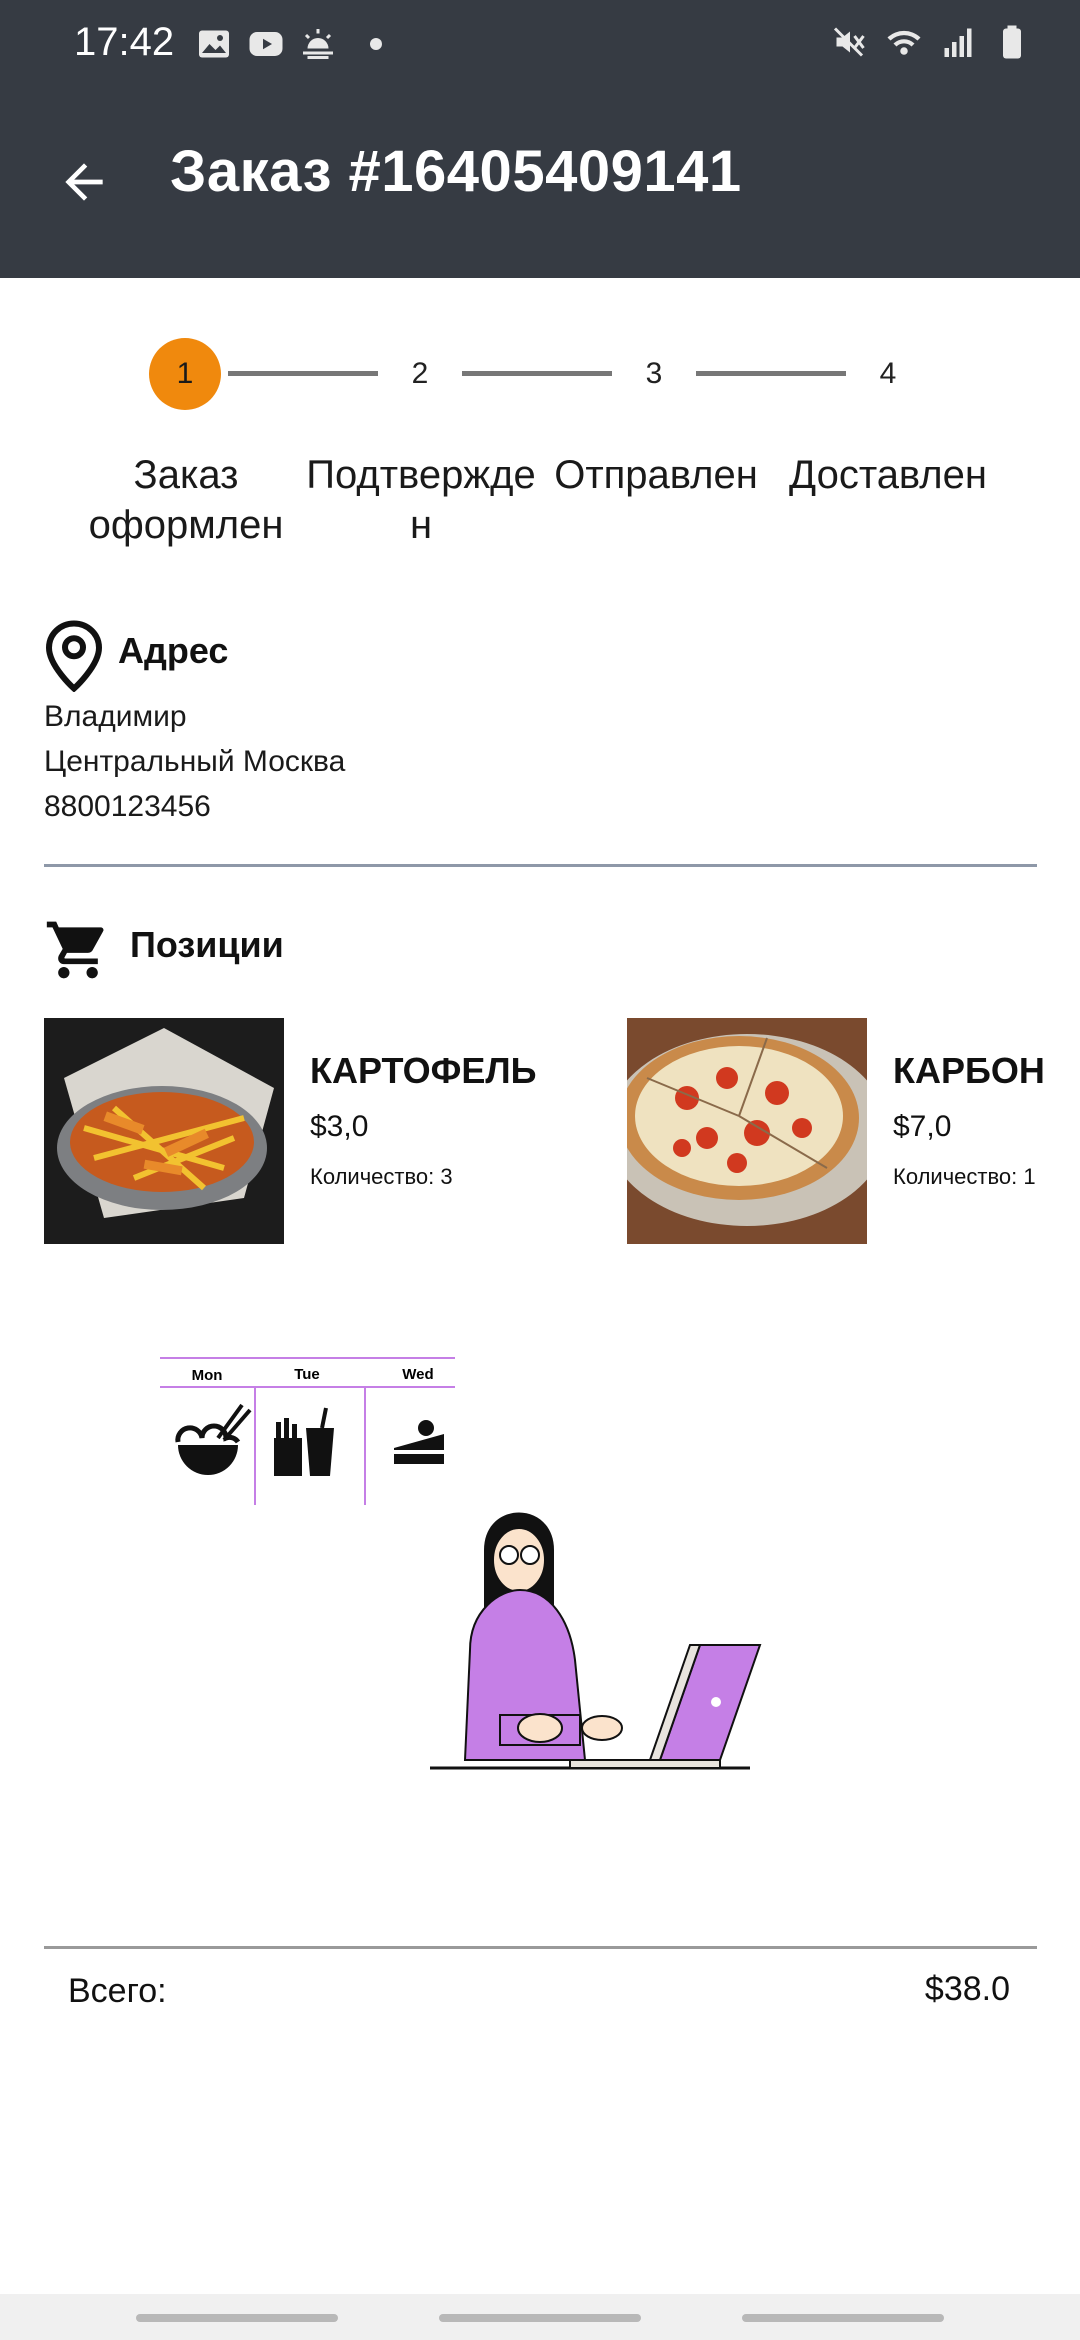 This screenshot has width=1080, height=2340. I want to click on weather-icon, so click(318, 44).